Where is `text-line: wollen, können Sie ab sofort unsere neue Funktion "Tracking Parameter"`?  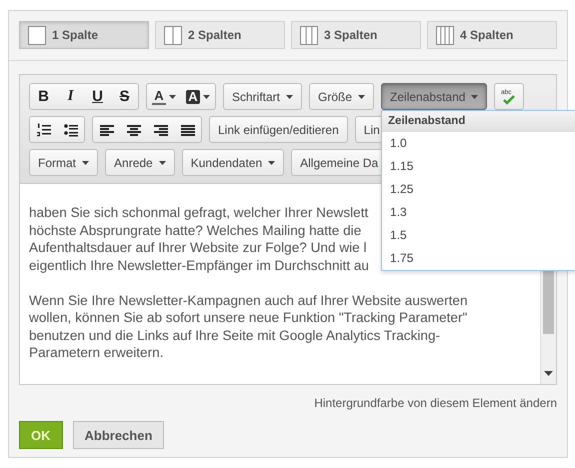 text-line: wollen, können Sie ab sofort unsere neue Funktion "Tracking Parameter" is located at coordinates (248, 317).